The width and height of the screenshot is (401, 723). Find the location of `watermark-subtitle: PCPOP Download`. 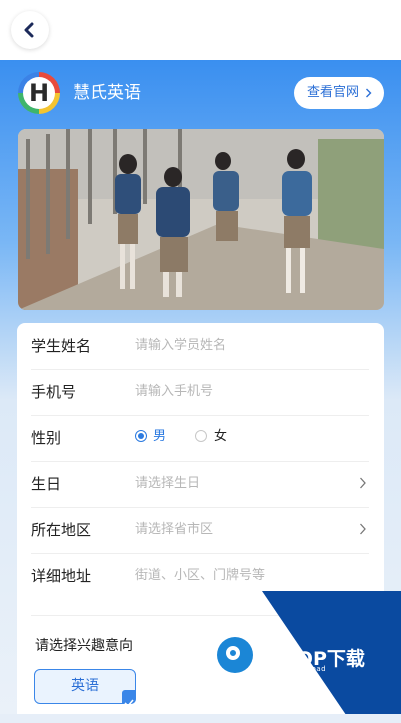

watermark-subtitle: PCPOP Download is located at coordinates (293, 669).